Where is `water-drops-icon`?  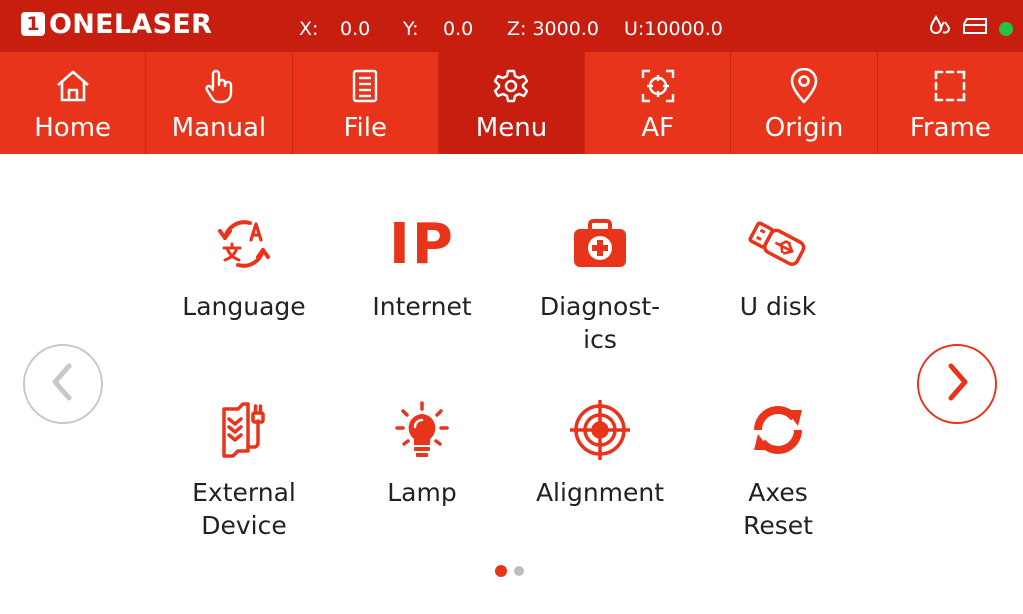
water-drops-icon is located at coordinates (940, 28).